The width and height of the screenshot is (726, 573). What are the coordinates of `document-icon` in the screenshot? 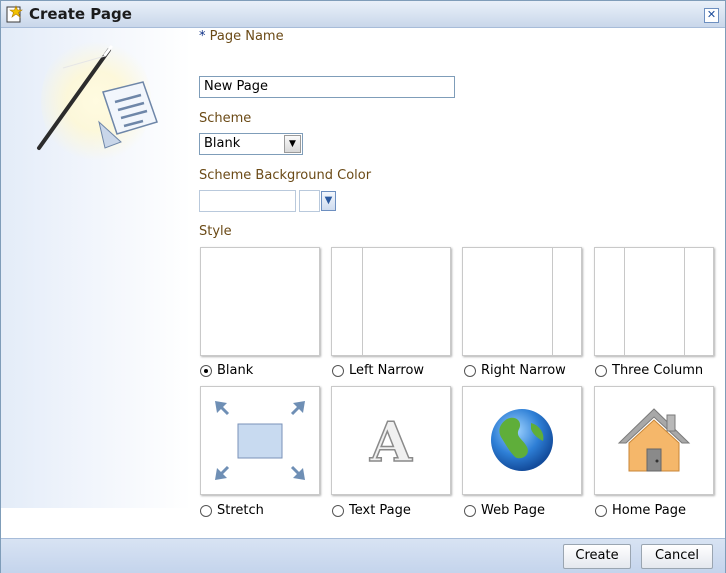 It's located at (128, 115).